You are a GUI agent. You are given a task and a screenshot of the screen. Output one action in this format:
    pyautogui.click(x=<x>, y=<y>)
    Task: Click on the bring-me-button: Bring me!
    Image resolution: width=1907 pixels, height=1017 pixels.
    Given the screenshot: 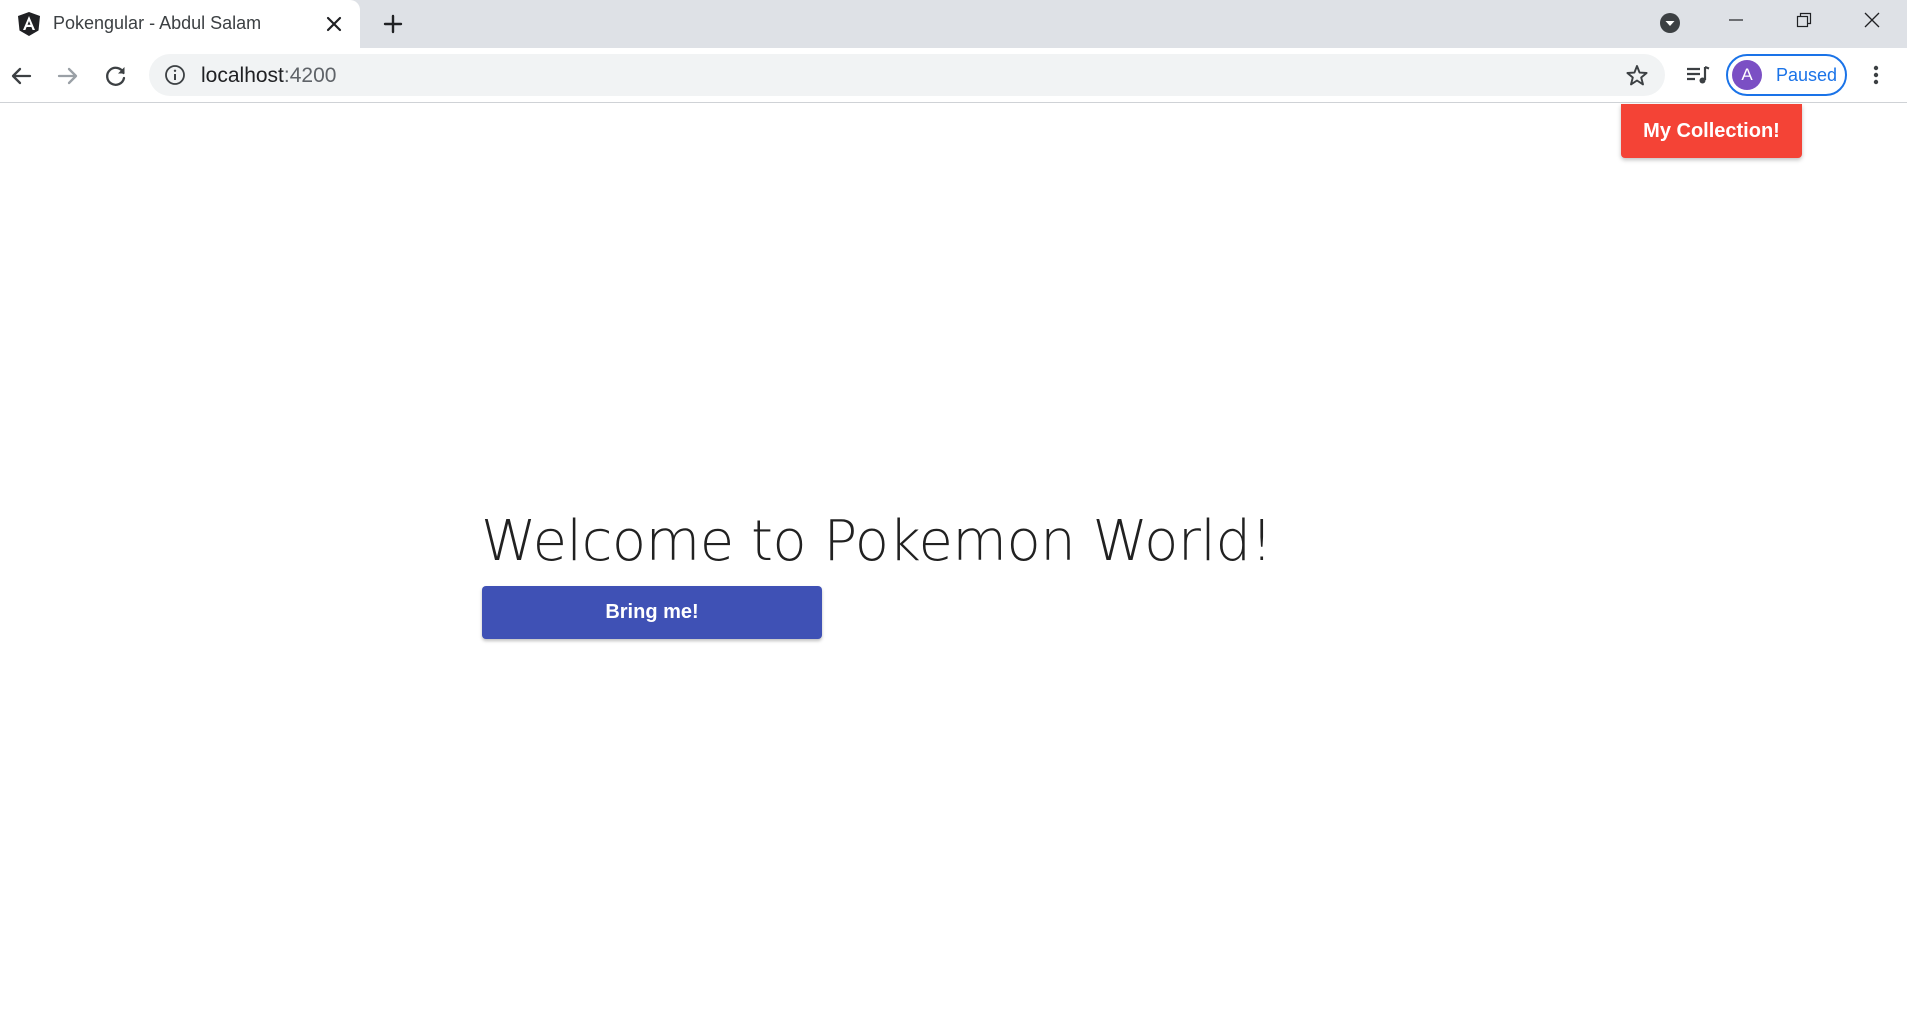 What is the action you would take?
    pyautogui.click(x=652, y=612)
    